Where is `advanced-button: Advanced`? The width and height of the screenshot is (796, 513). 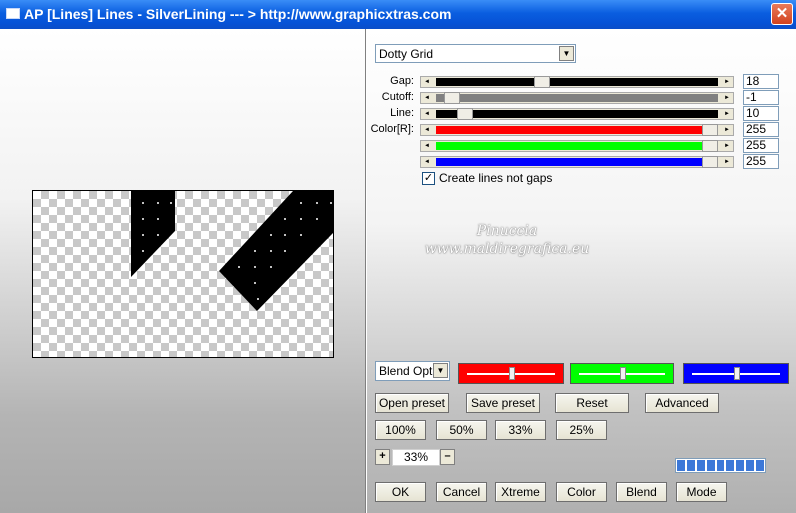 advanced-button: Advanced is located at coordinates (682, 403).